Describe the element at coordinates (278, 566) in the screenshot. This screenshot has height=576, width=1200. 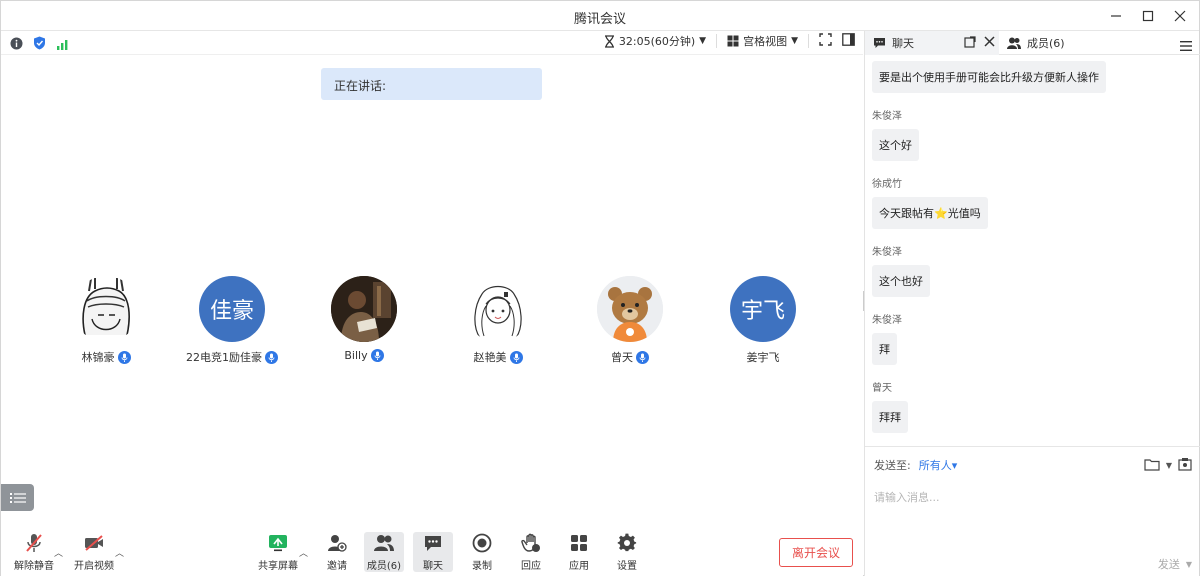
I see `share-label: 共享屏幕` at that location.